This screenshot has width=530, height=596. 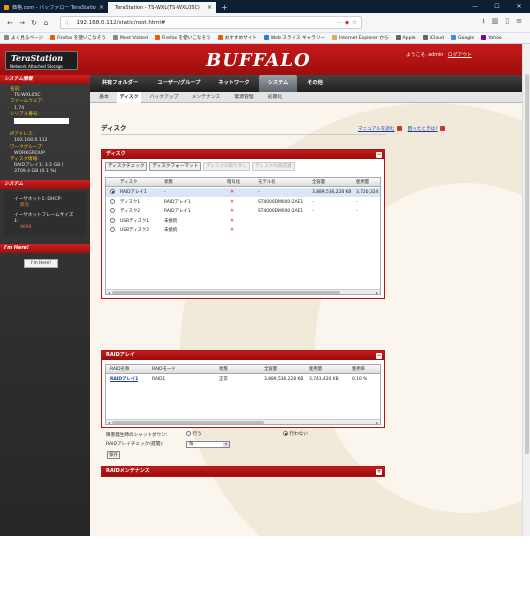 I want to click on browser-tab-kakaku: 価格.com - バッファロー TeraStation ×, so click(x=54, y=7).